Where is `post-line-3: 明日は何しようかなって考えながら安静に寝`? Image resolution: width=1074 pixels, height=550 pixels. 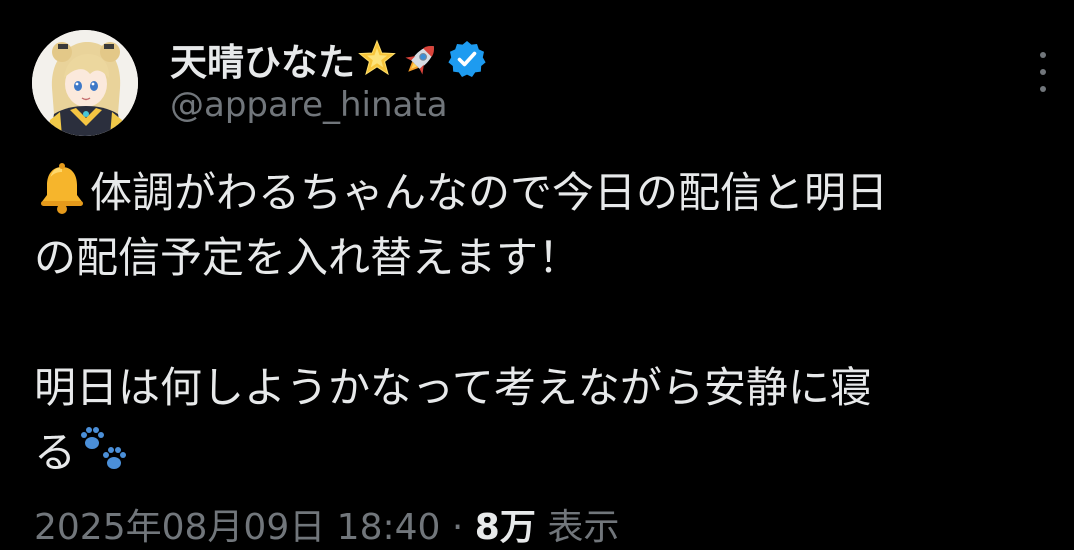
post-line-3: 明日は何しようかなって考えながら安静に寝 is located at coordinates (453, 387).